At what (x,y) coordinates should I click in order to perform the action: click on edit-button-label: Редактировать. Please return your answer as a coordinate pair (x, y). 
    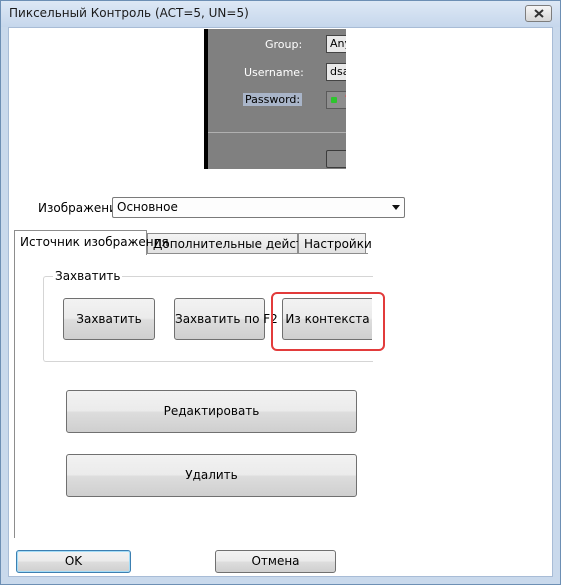
    Looking at the image, I should click on (211, 411).